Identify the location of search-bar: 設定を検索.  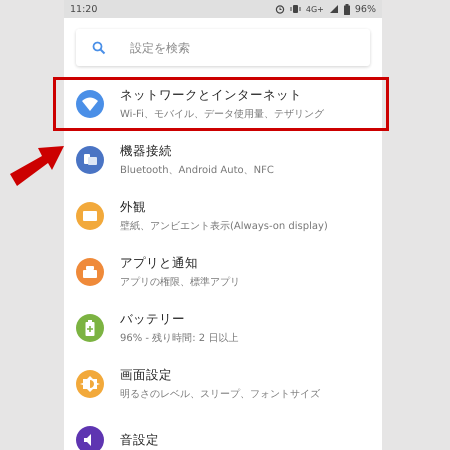
(223, 47).